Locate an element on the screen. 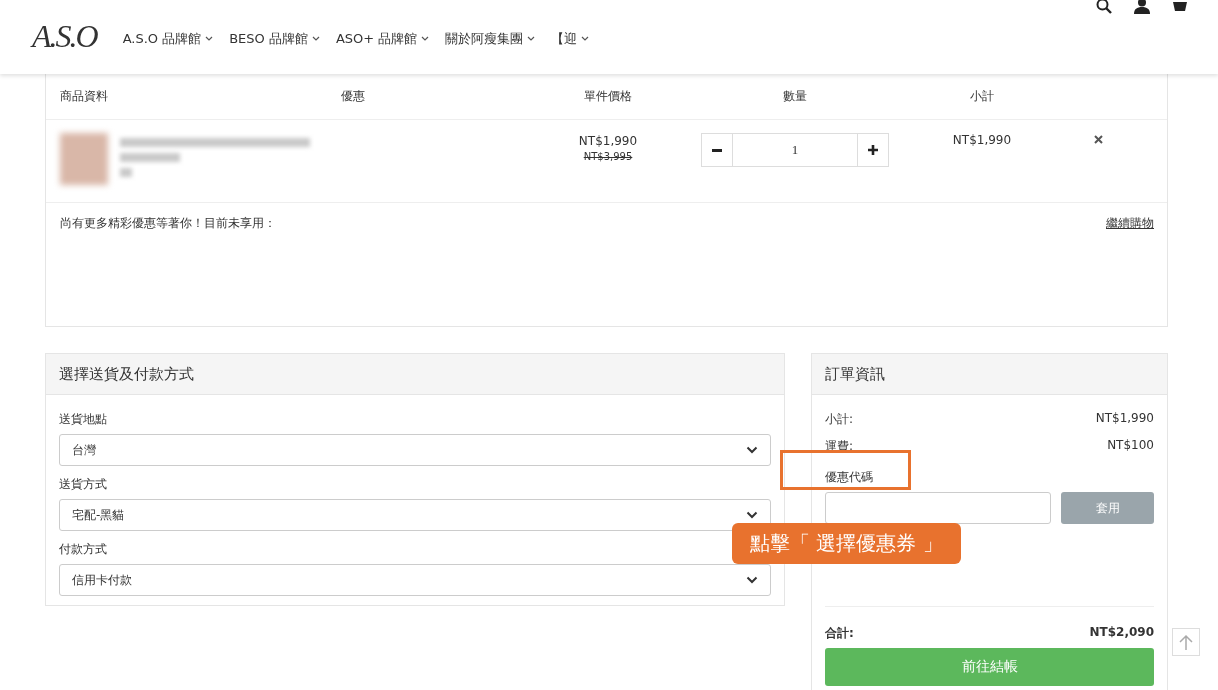 The width and height of the screenshot is (1218, 690). arrow-up-icon is located at coordinates (1186, 642).